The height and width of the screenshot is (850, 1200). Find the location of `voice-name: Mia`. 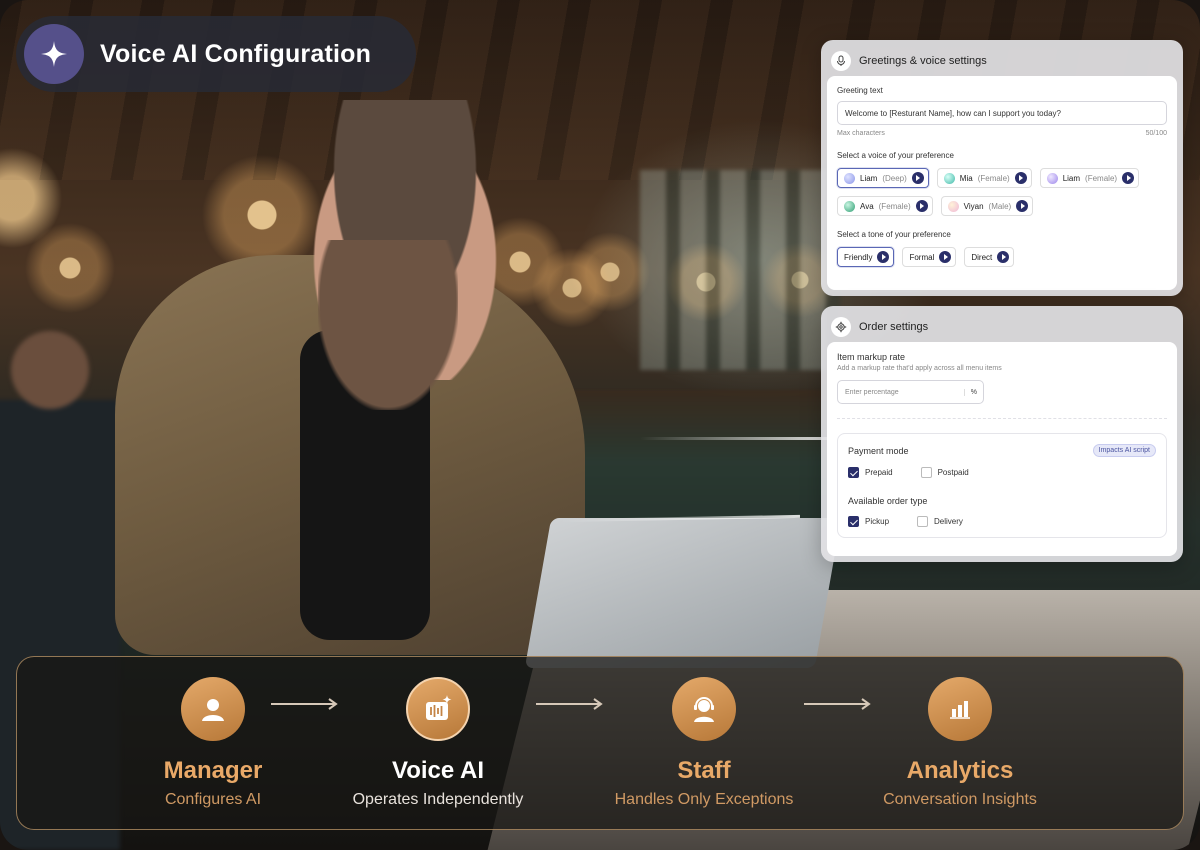

voice-name: Mia is located at coordinates (966, 178).